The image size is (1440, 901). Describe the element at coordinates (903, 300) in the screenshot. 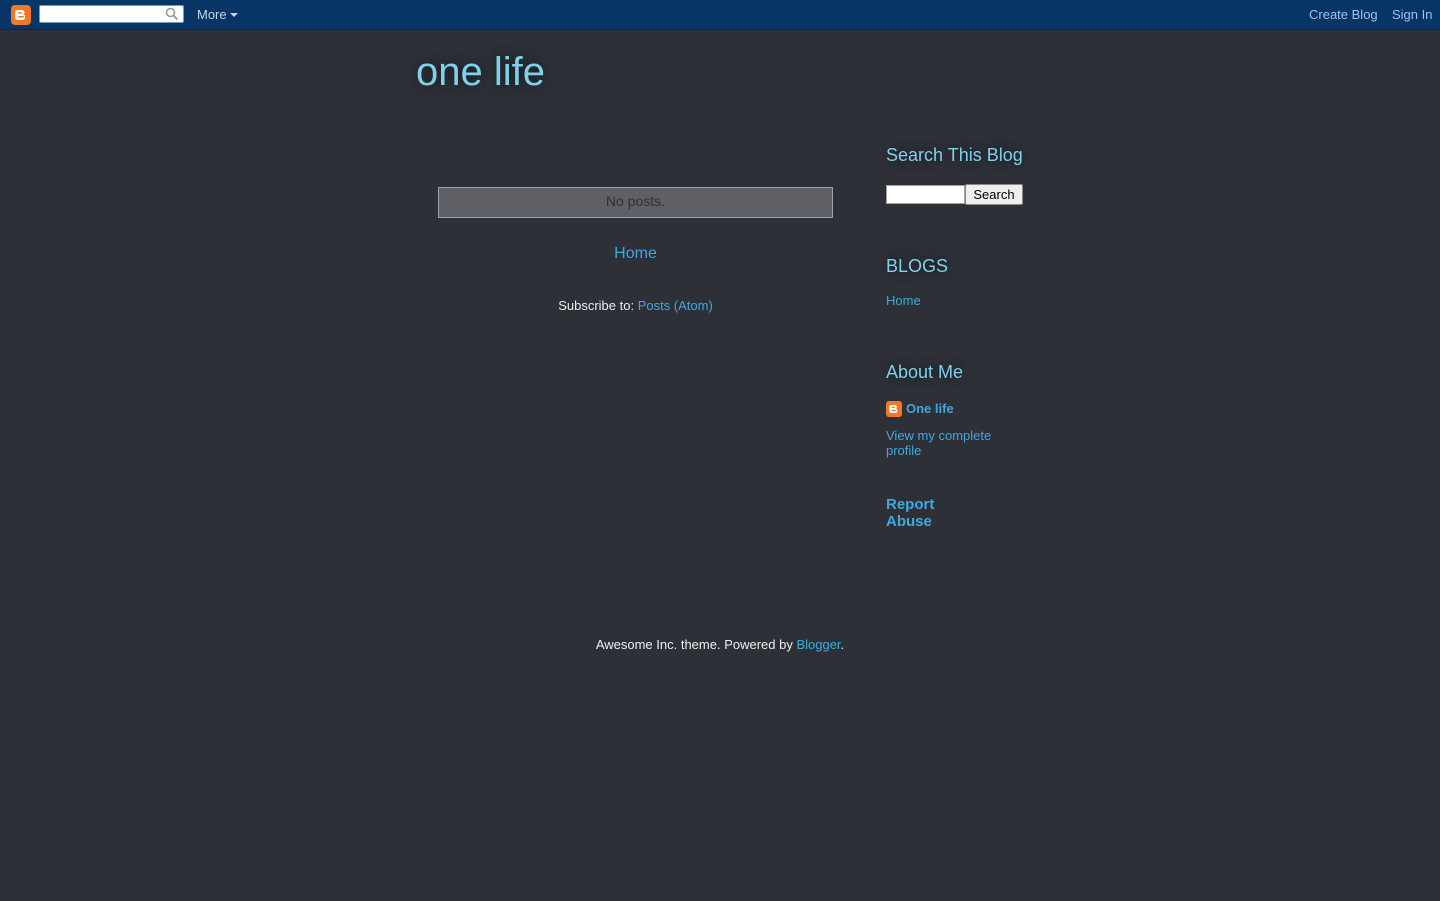

I see `blogs-home-link: Home` at that location.